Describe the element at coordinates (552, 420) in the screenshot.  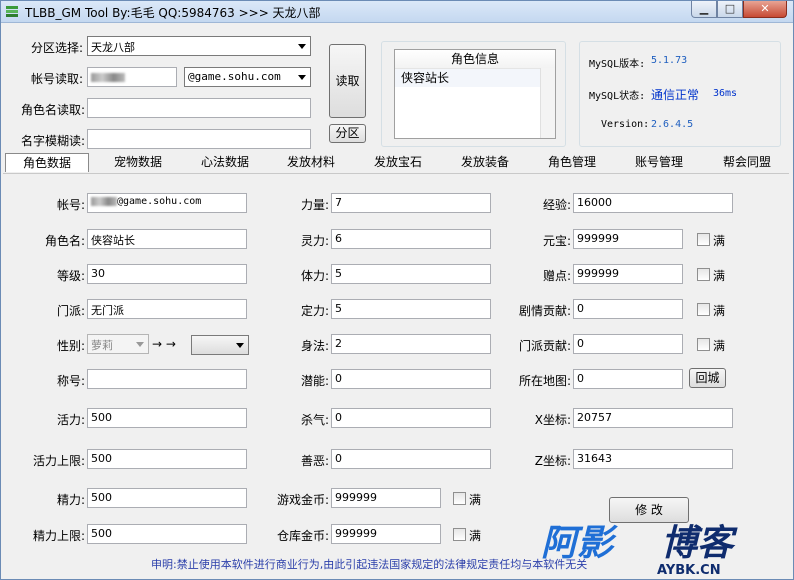
I see `x-coord-label: X坐标:` at that location.